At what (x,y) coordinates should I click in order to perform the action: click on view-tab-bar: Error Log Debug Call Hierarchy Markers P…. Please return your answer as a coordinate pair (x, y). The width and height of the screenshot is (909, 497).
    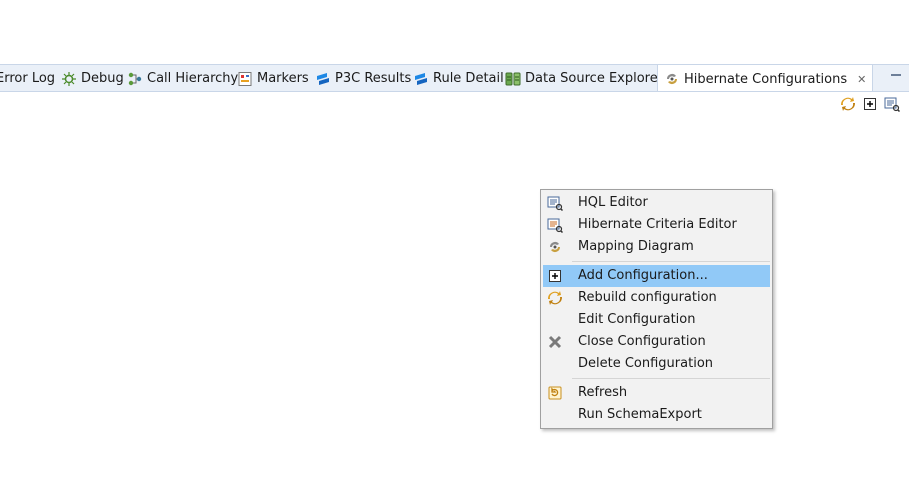
    Looking at the image, I should click on (454, 78).